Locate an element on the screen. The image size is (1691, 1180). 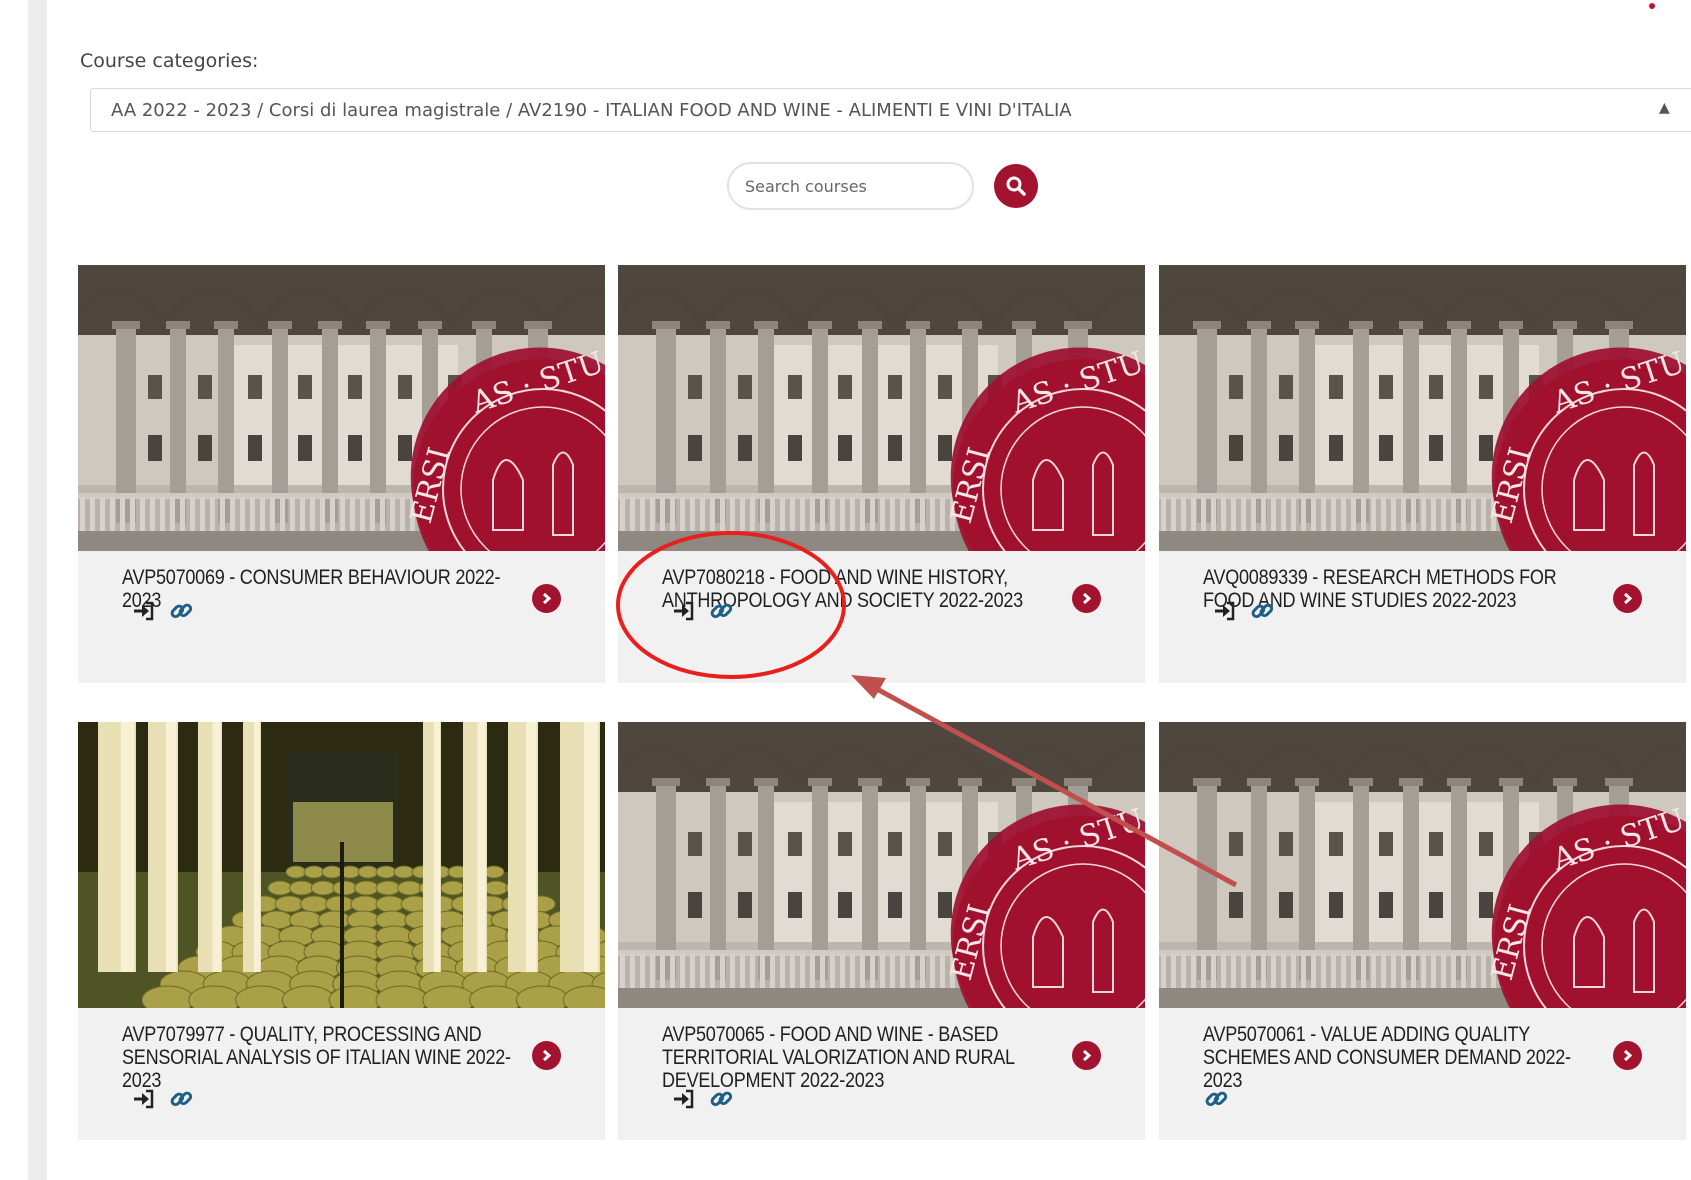
course-title-line: AVQ0089339 - RESEARCH METHODS FOR is located at coordinates (1380, 577).